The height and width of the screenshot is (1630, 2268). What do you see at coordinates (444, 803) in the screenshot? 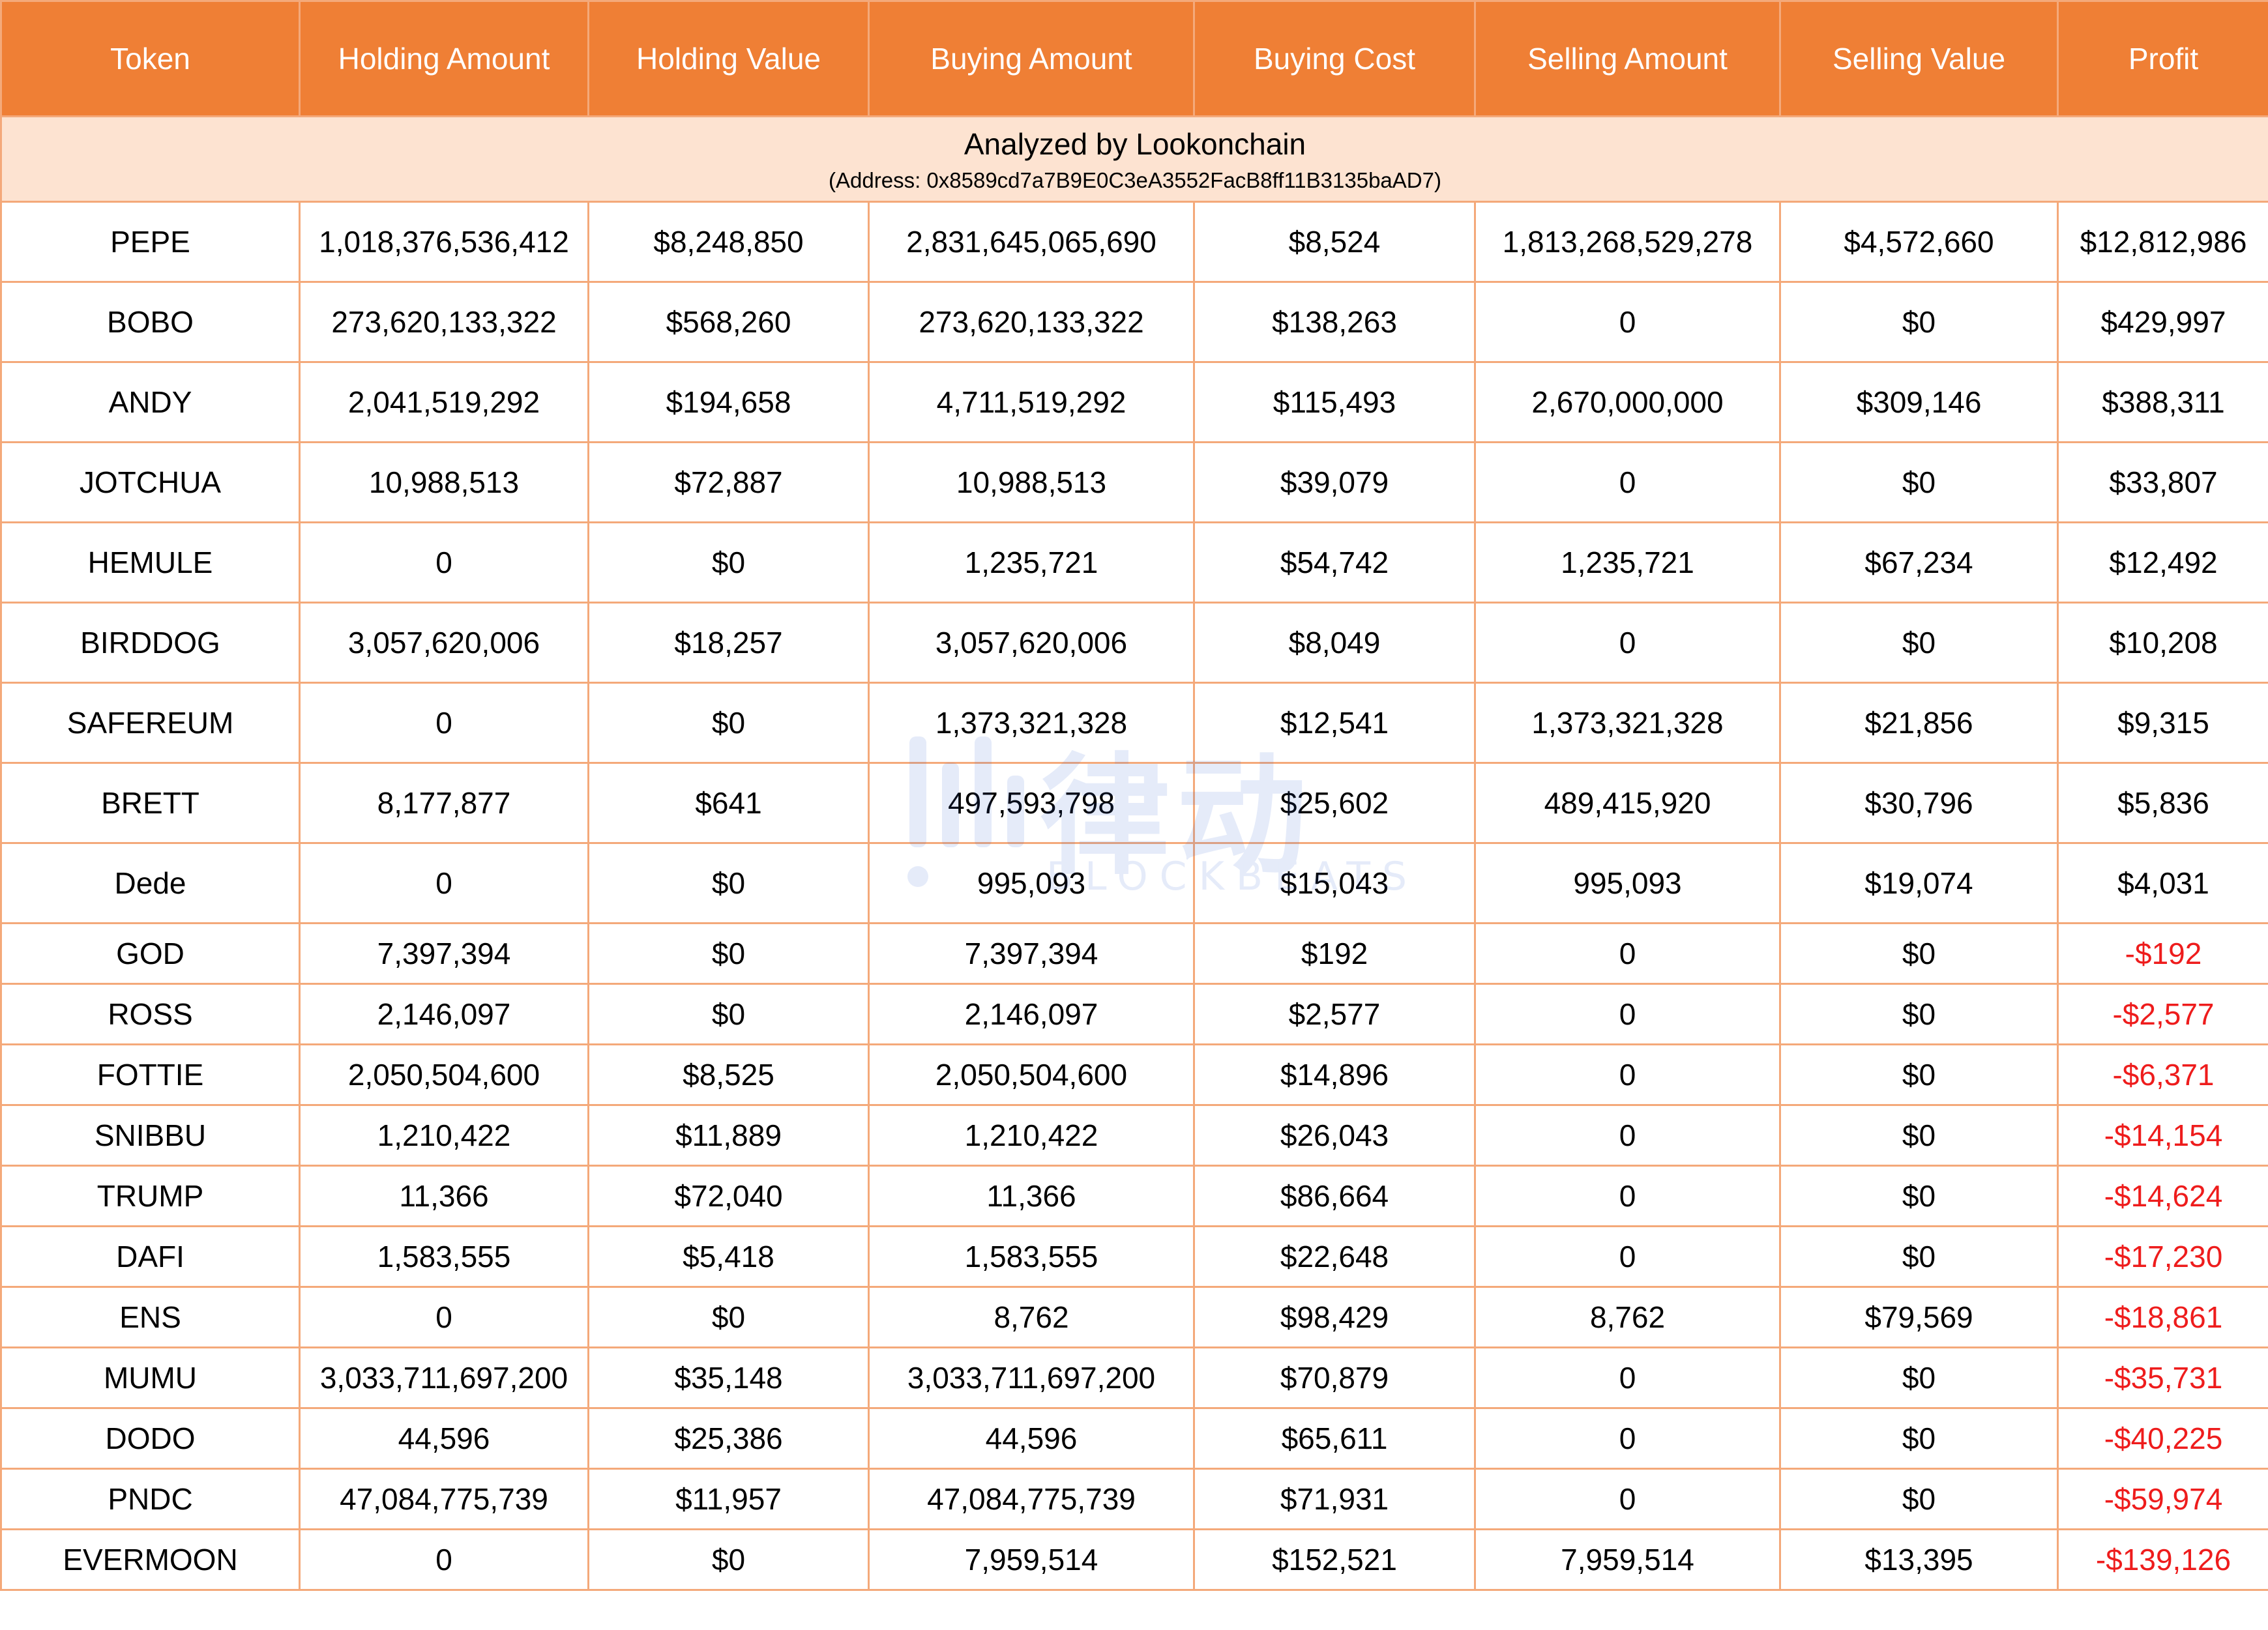
I see `cell-holding-amount: 8,177,877` at bounding box center [444, 803].